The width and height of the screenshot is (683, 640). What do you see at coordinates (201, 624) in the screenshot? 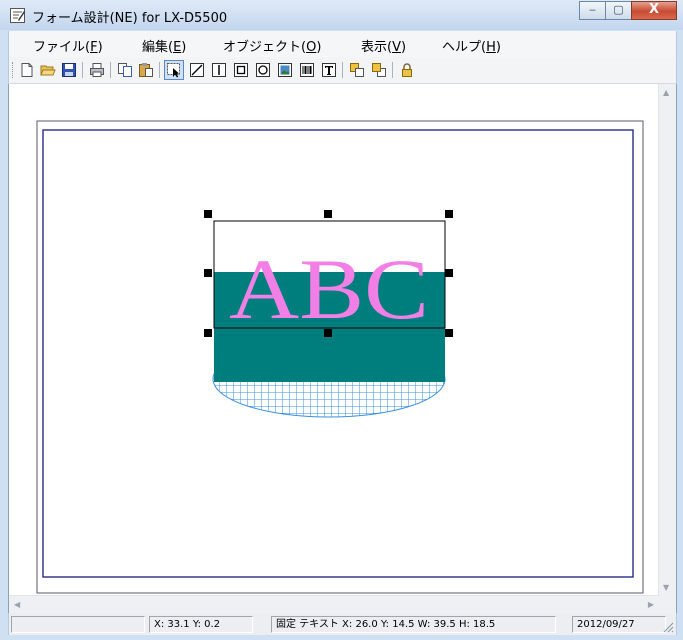
I see `status-coordinates: X: 33.1 Y: 0.2` at bounding box center [201, 624].